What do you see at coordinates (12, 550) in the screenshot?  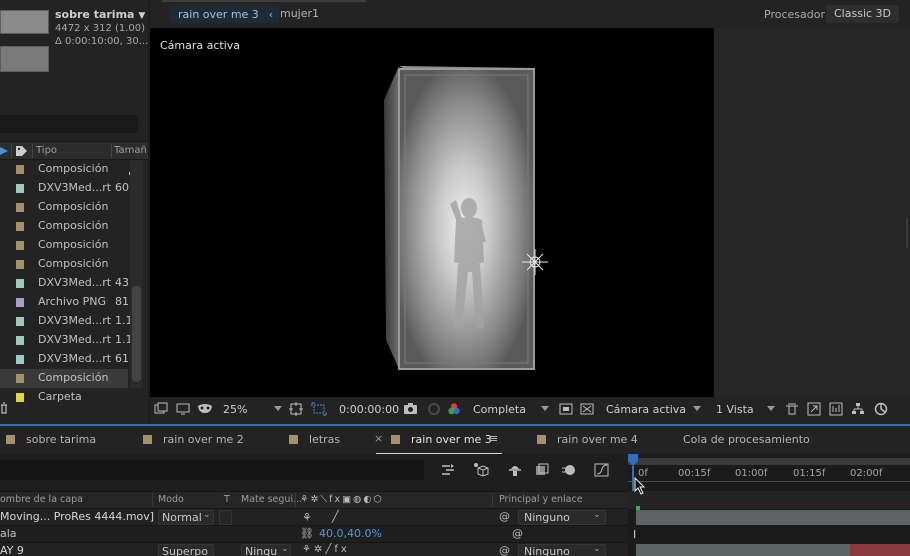 I see `layer-name: AY 9` at bounding box center [12, 550].